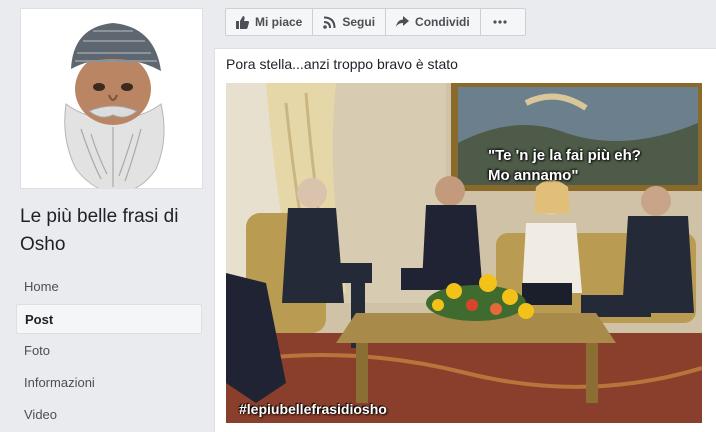 This screenshot has width=716, height=432. I want to click on page-nav: Home Post Foto Informazioni Video, so click(109, 352).